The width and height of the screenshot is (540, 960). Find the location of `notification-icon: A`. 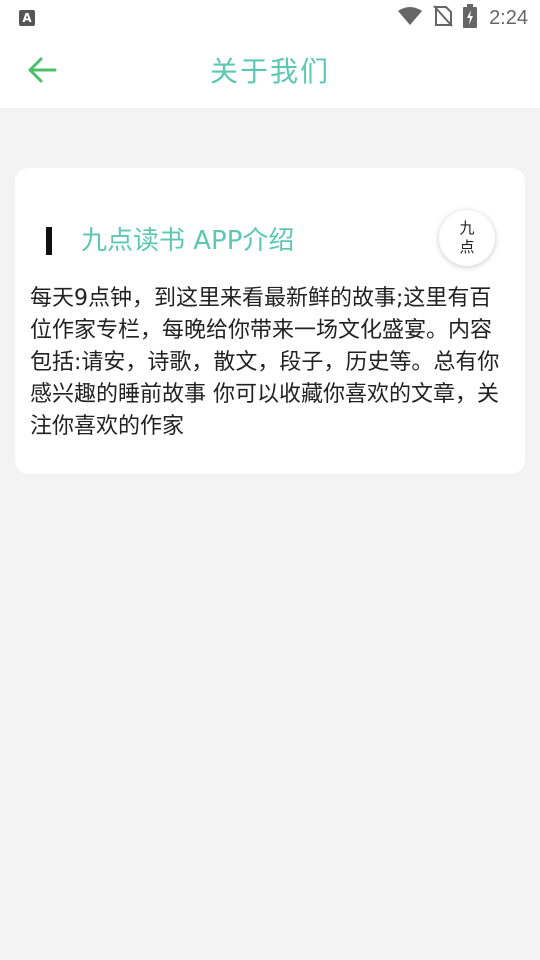

notification-icon: A is located at coordinates (27, 18).